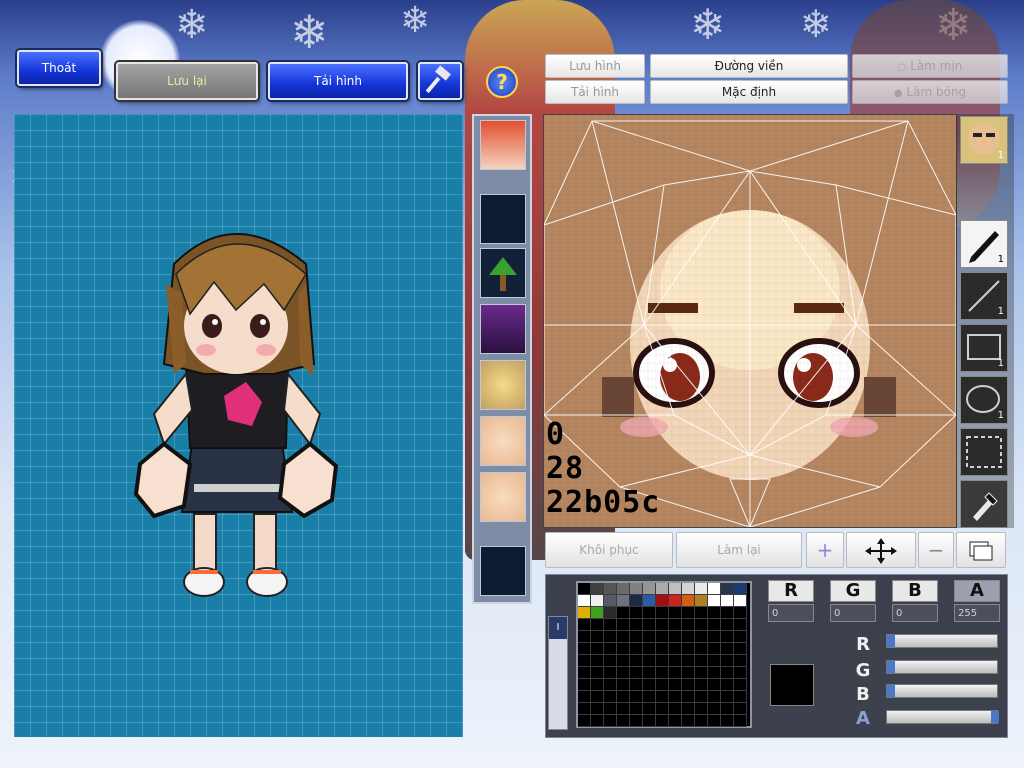 The width and height of the screenshot is (1024, 768). What do you see at coordinates (915, 613) in the screenshot?
I see `blue-value-field: 0` at bounding box center [915, 613].